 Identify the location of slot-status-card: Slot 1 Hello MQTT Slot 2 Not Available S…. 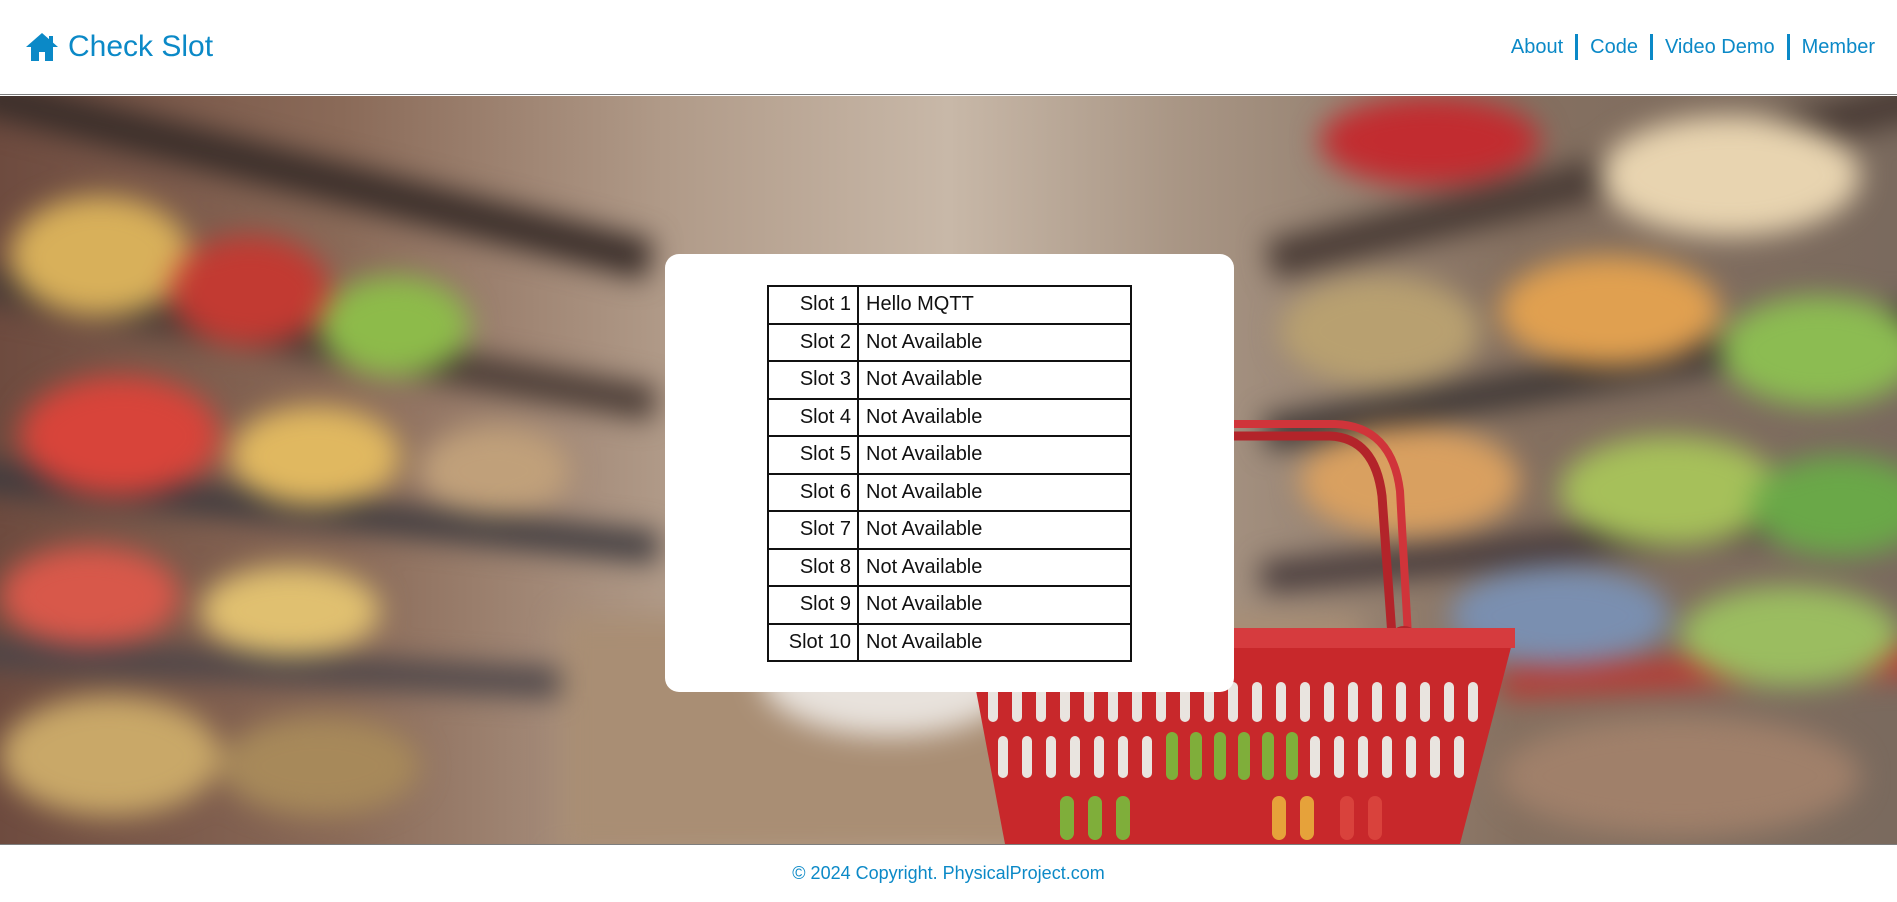
(949, 473).